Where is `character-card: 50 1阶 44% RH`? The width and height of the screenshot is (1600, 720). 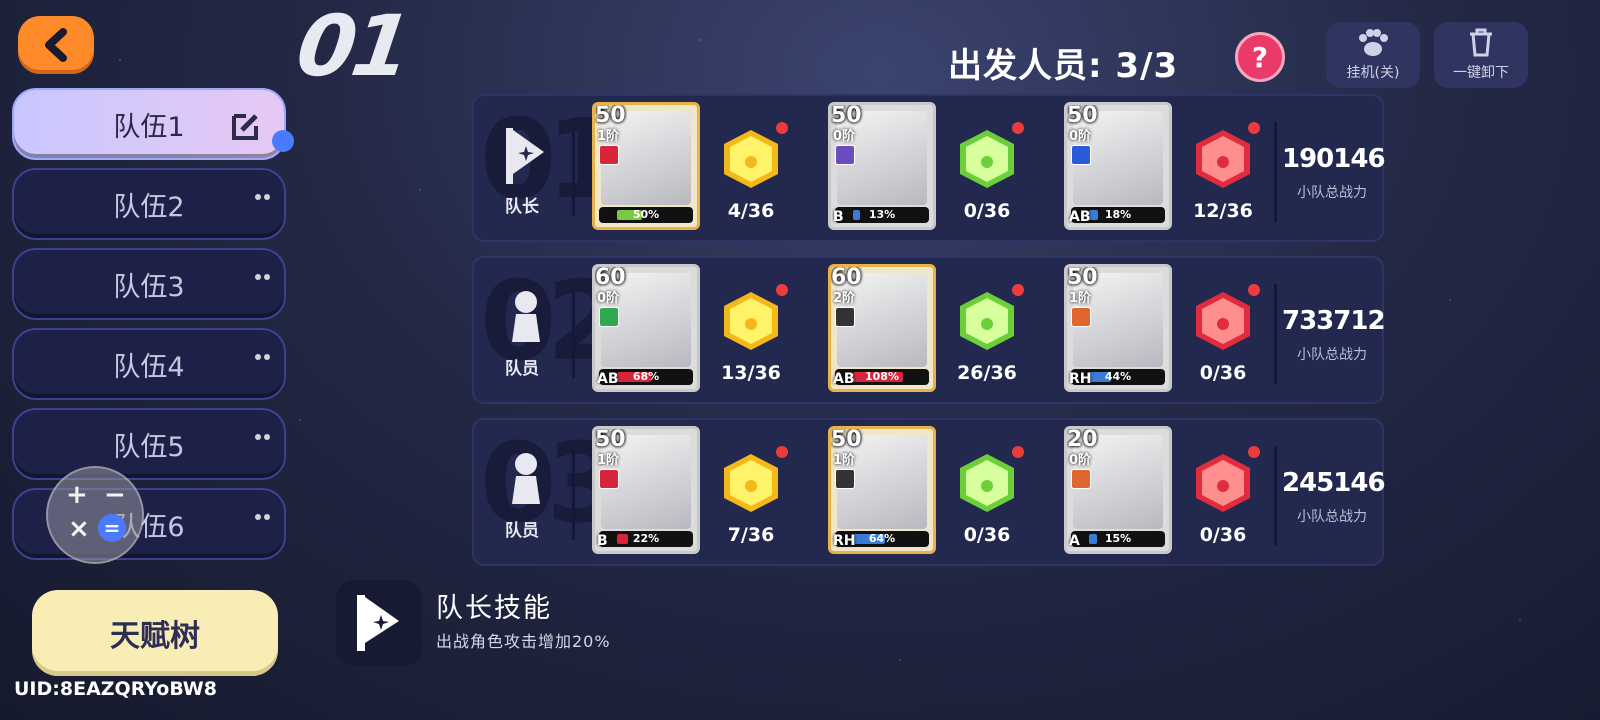 character-card: 50 1阶 44% RH is located at coordinates (1118, 328).